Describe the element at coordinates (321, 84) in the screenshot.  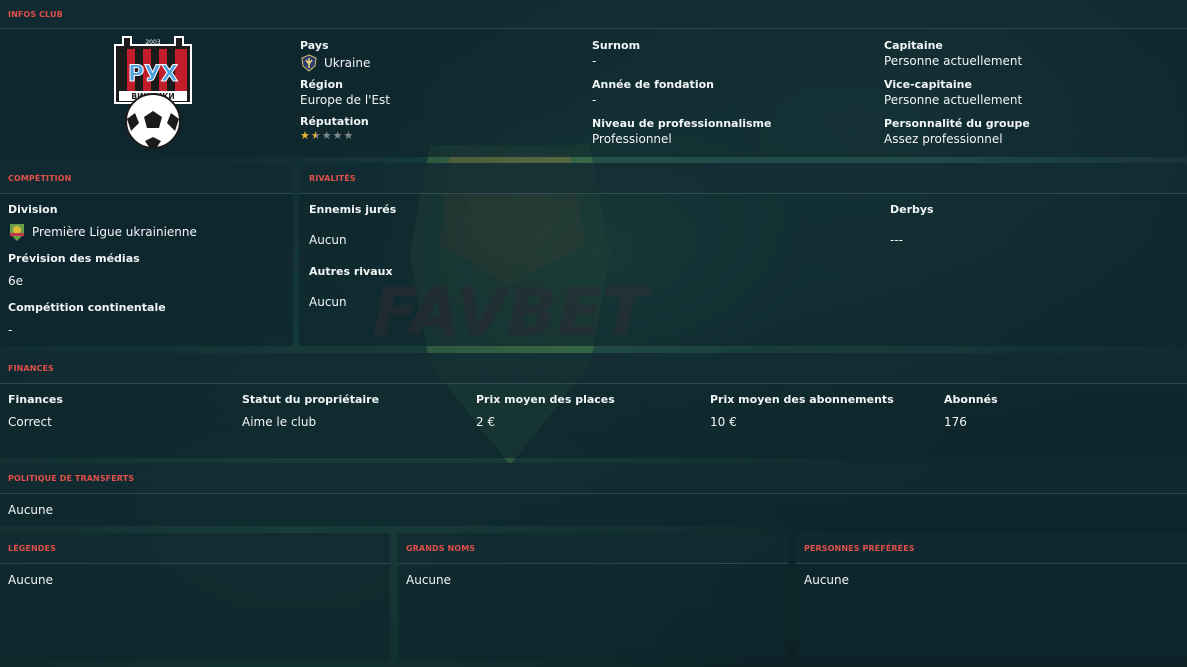
I see `region-label: Région` at that location.